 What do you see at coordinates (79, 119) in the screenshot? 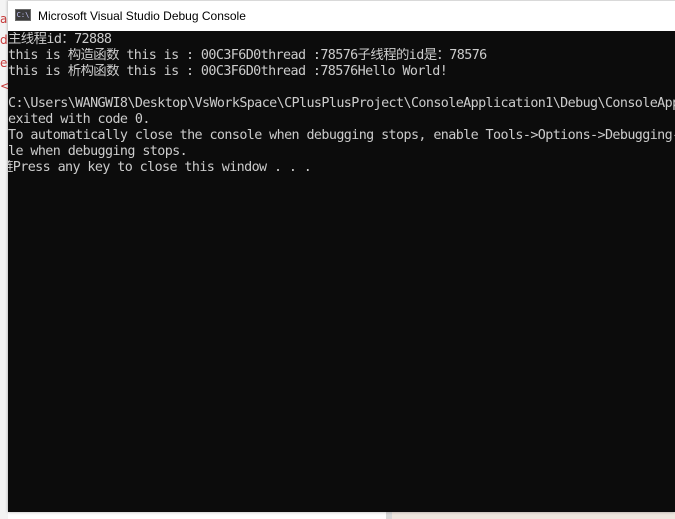
I see `console-line: exited with code 0.` at bounding box center [79, 119].